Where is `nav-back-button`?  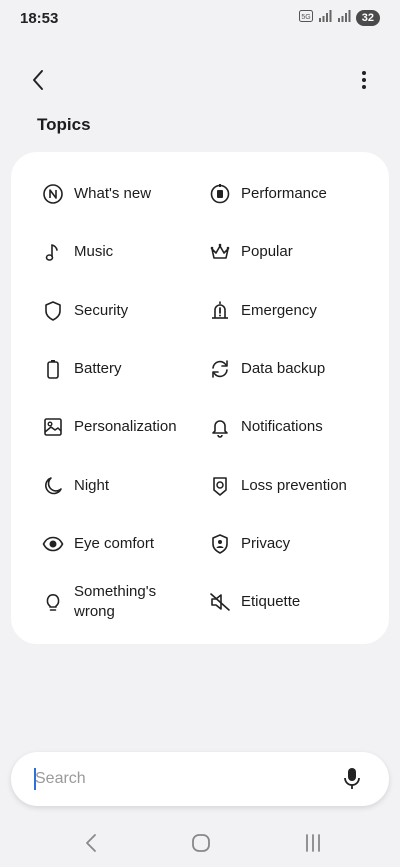
nav-back-button is located at coordinates (91, 843).